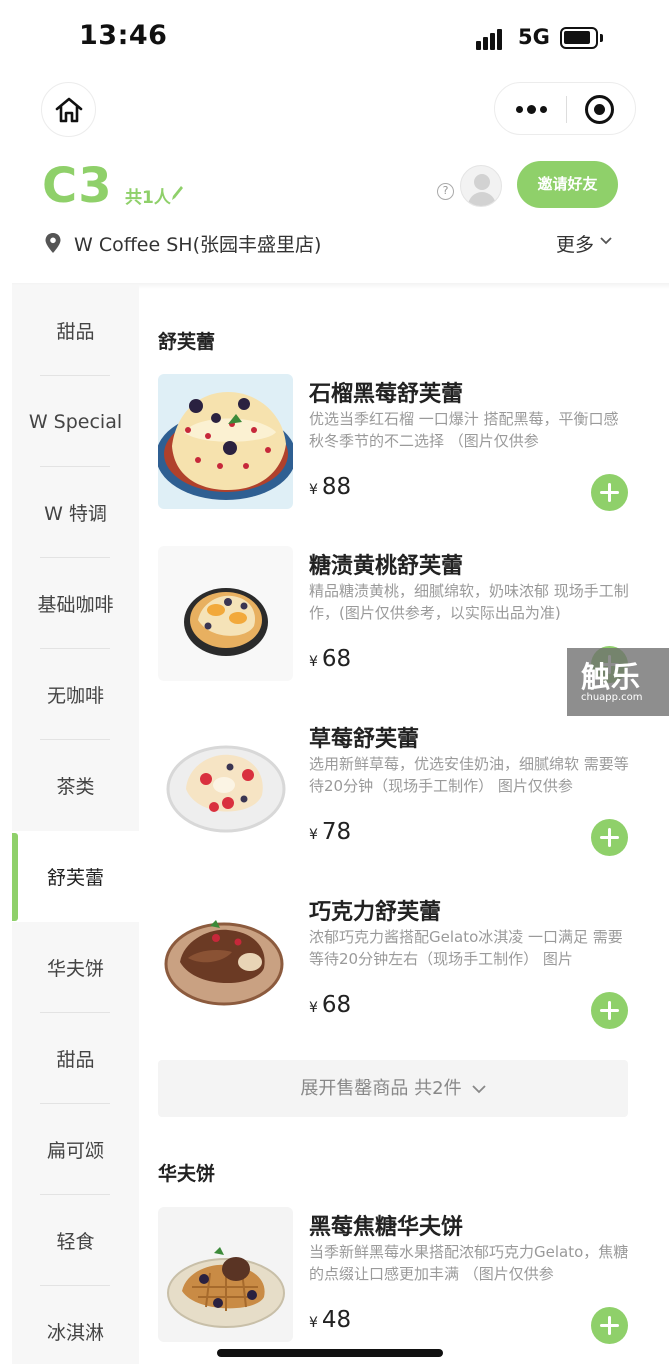 Image resolution: width=669 pixels, height=1364 pixels. I want to click on table-number: C3, so click(77, 186).